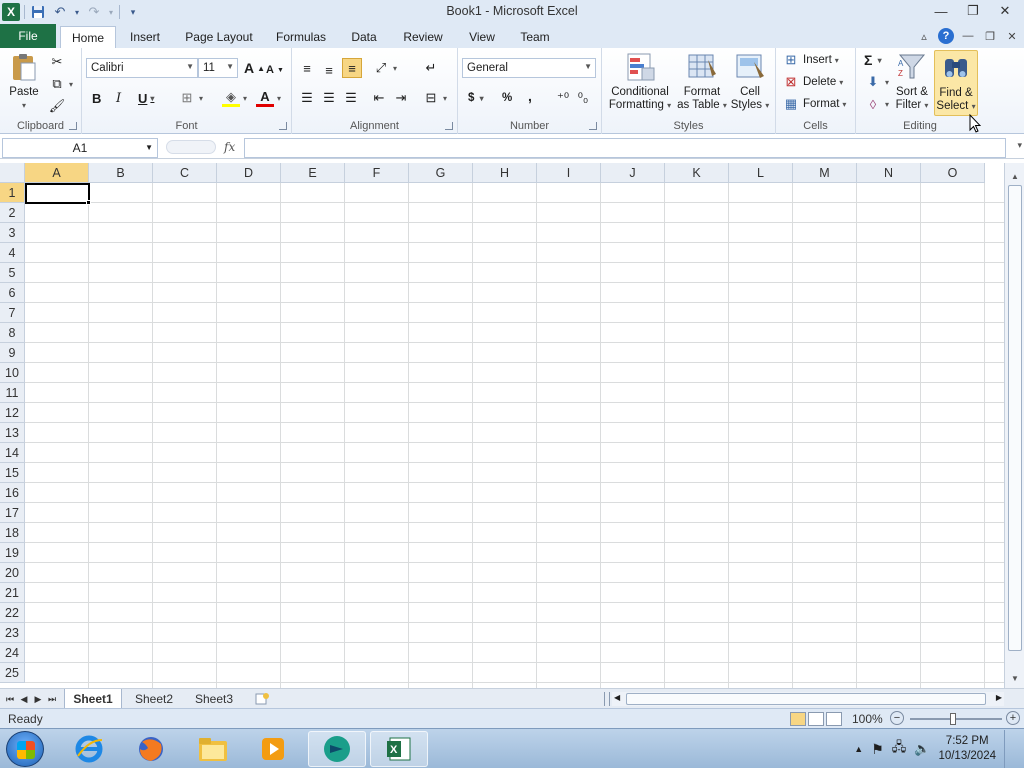 This screenshot has width=1024, height=768. What do you see at coordinates (57, 173) in the screenshot?
I see `column-header: A` at bounding box center [57, 173].